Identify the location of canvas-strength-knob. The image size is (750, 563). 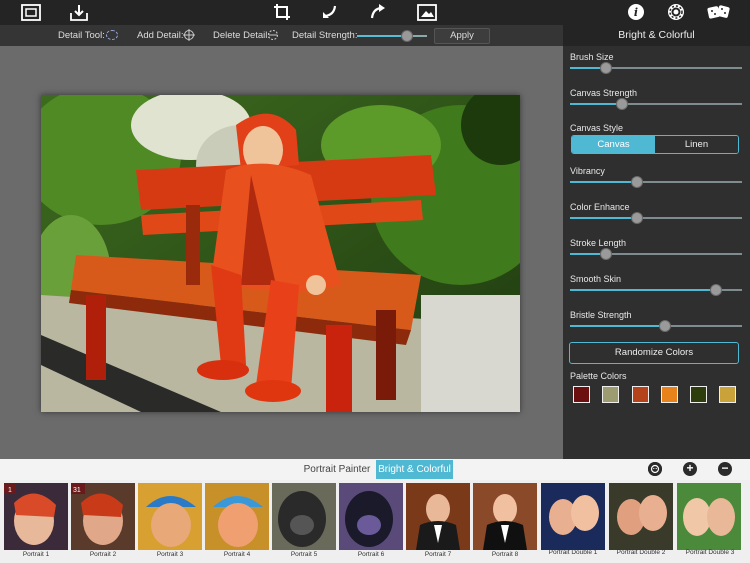
(621, 104).